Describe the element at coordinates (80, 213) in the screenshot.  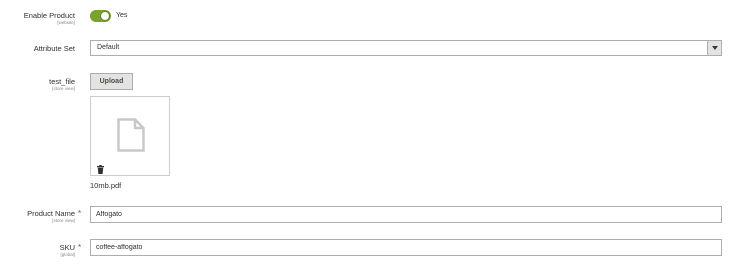
I see `product-name-required-mark: *` at that location.